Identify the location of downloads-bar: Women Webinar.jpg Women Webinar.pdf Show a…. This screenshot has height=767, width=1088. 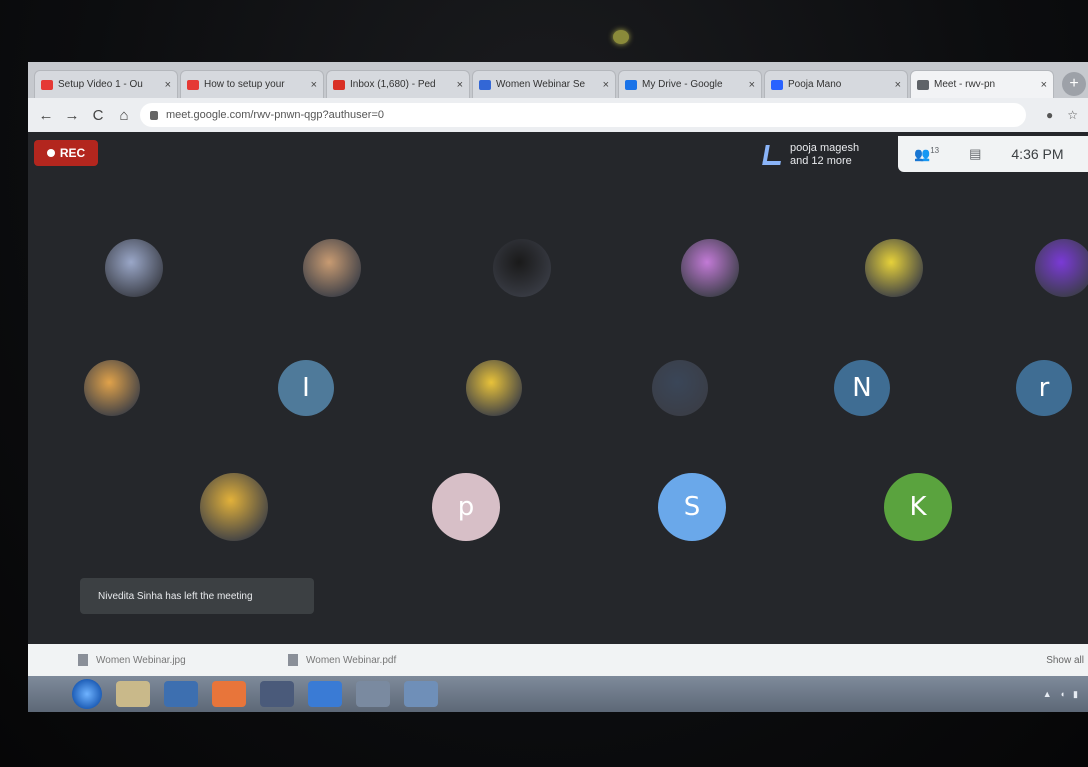
(558, 660).